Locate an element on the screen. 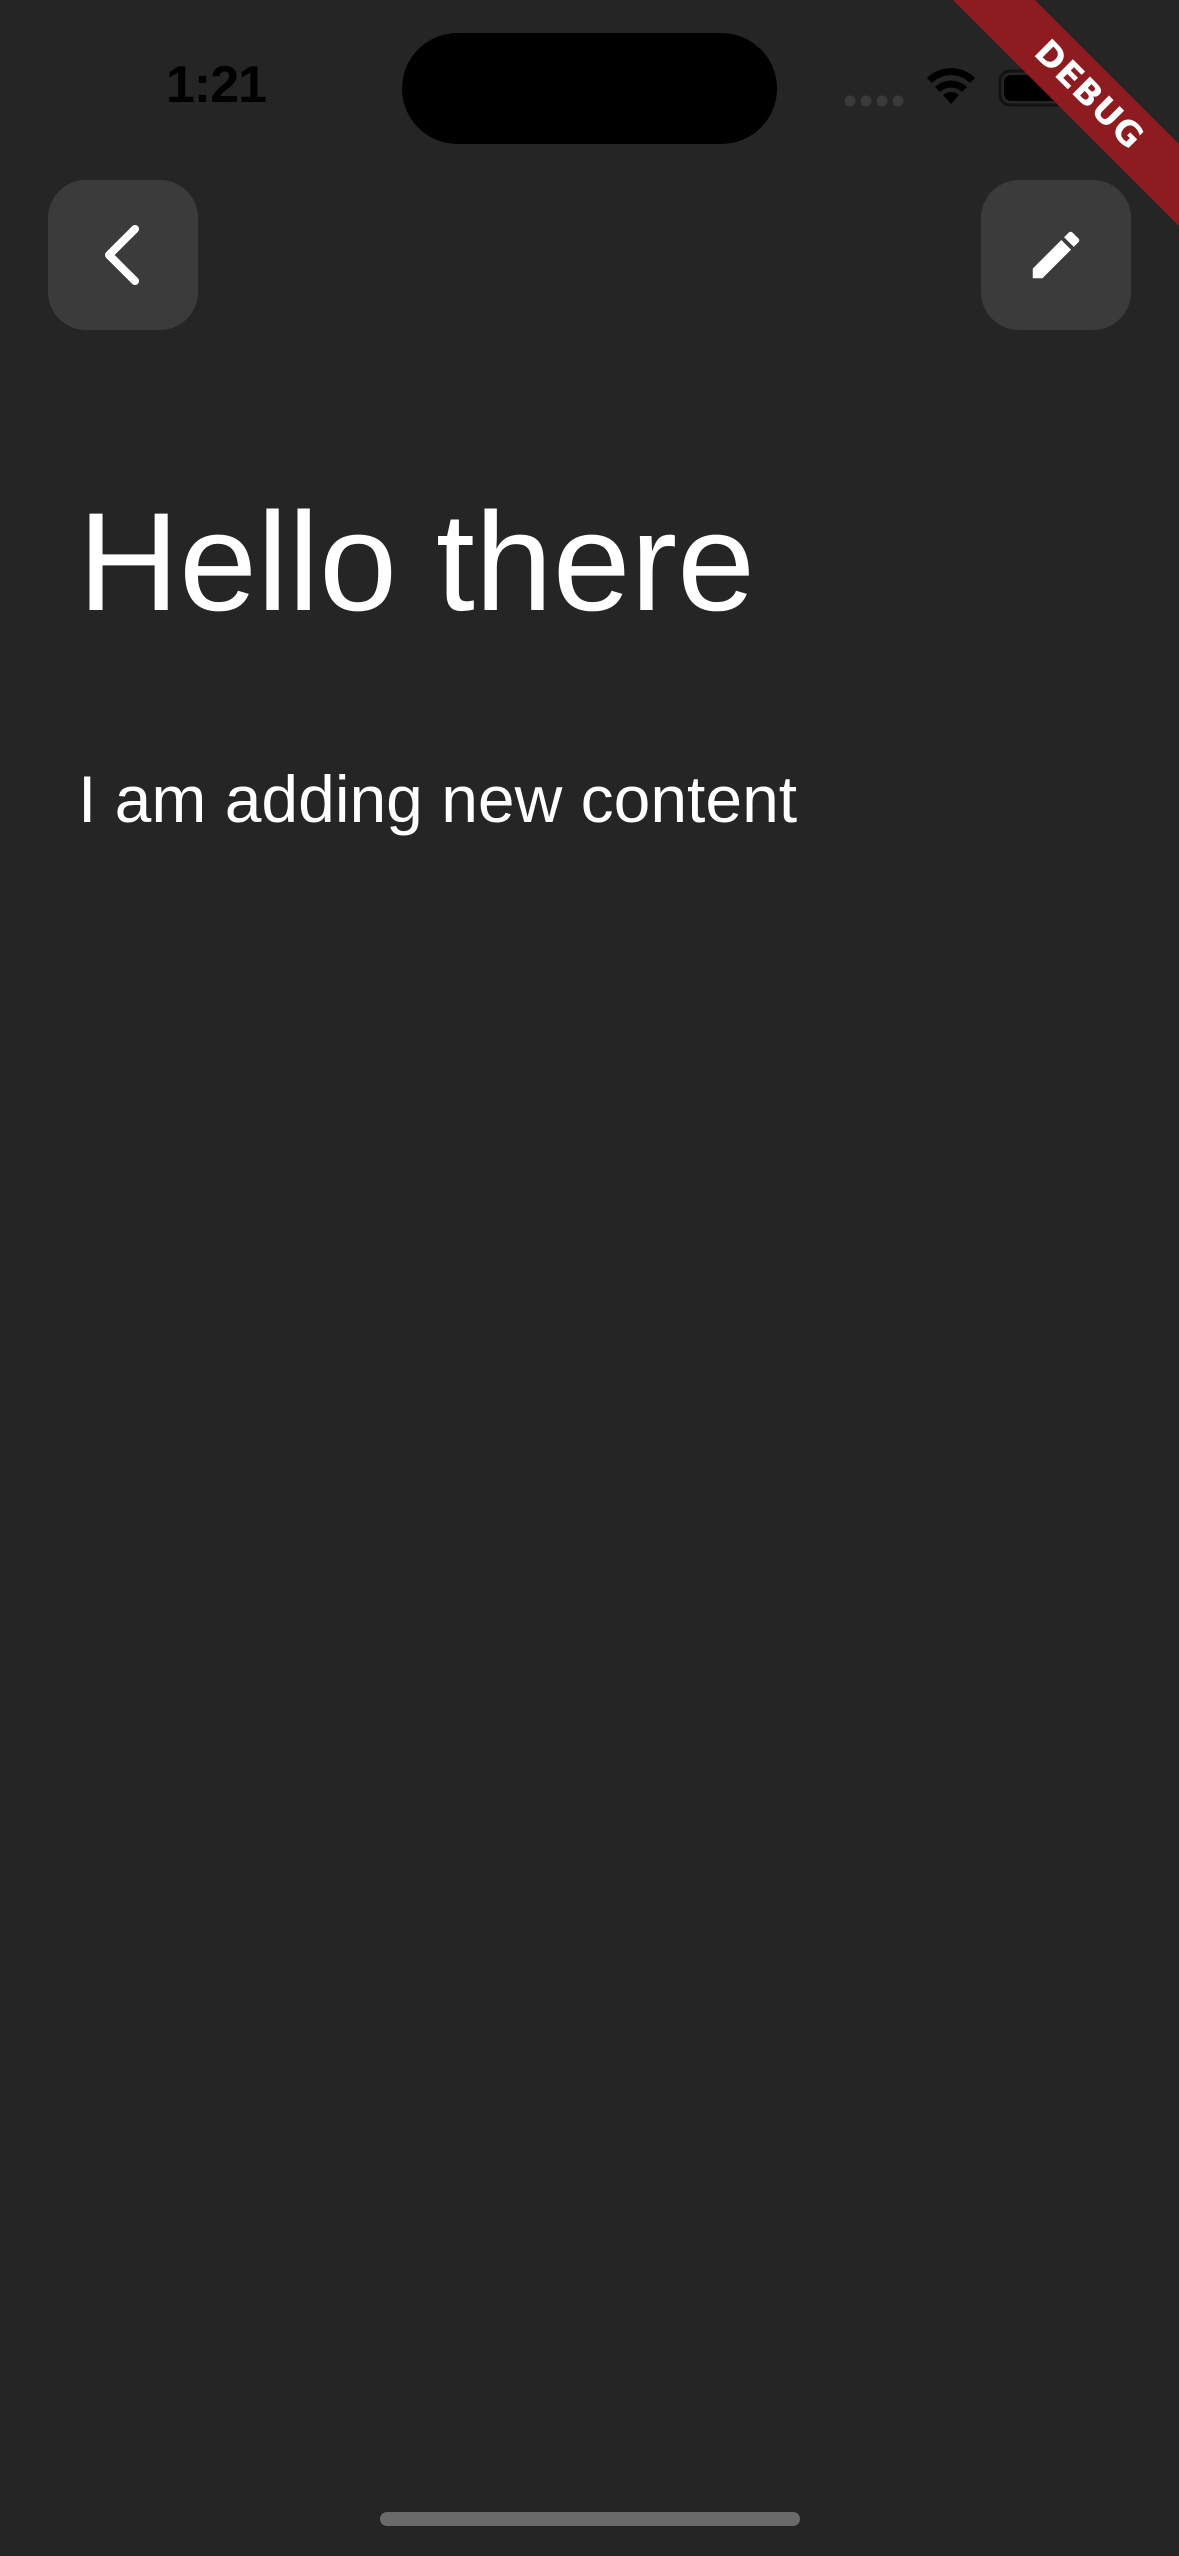  dynamic-island is located at coordinates (589, 88).